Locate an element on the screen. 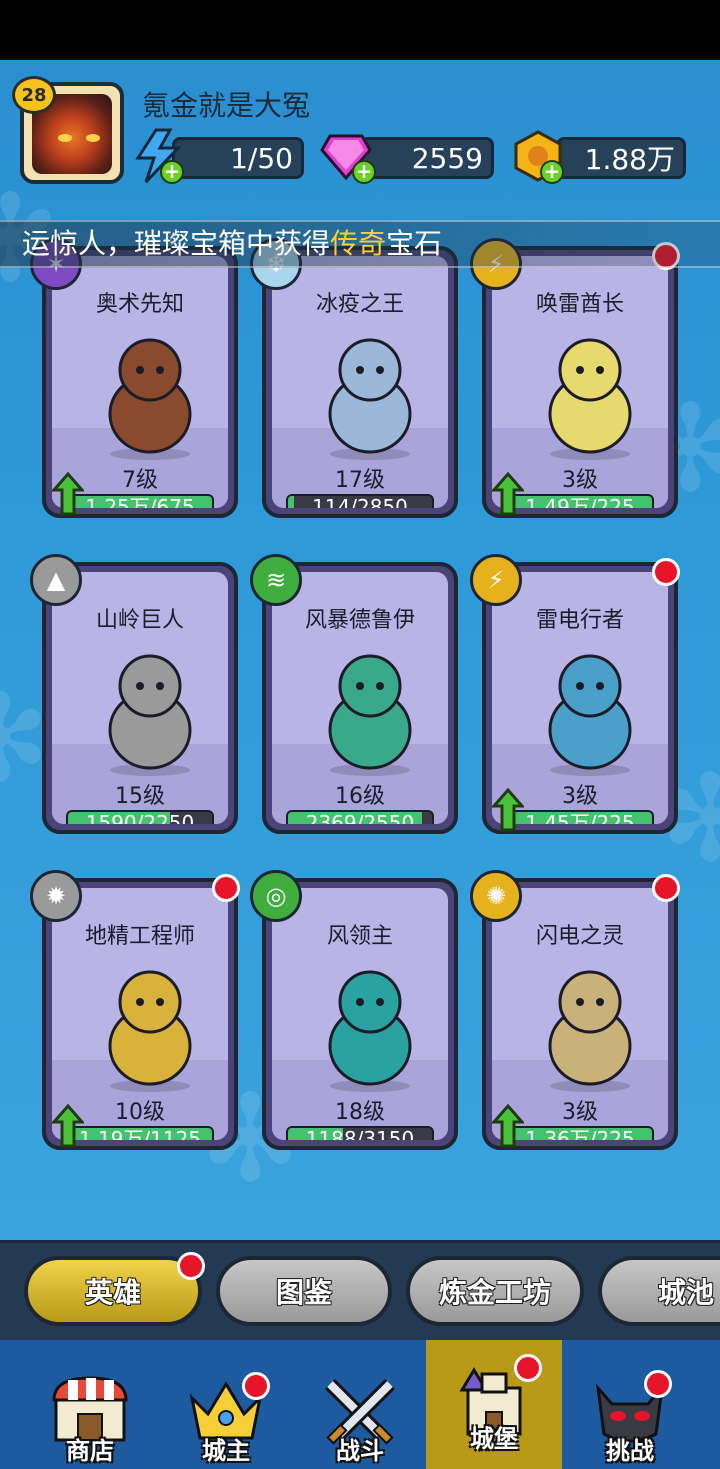  add-energy-button: + is located at coordinates (172, 172).